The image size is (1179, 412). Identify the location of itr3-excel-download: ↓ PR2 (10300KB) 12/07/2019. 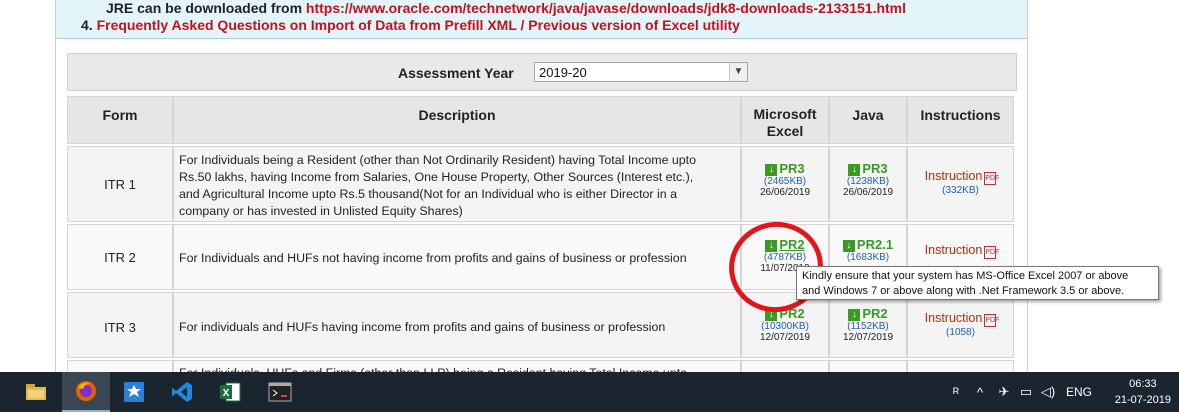
(785, 324).